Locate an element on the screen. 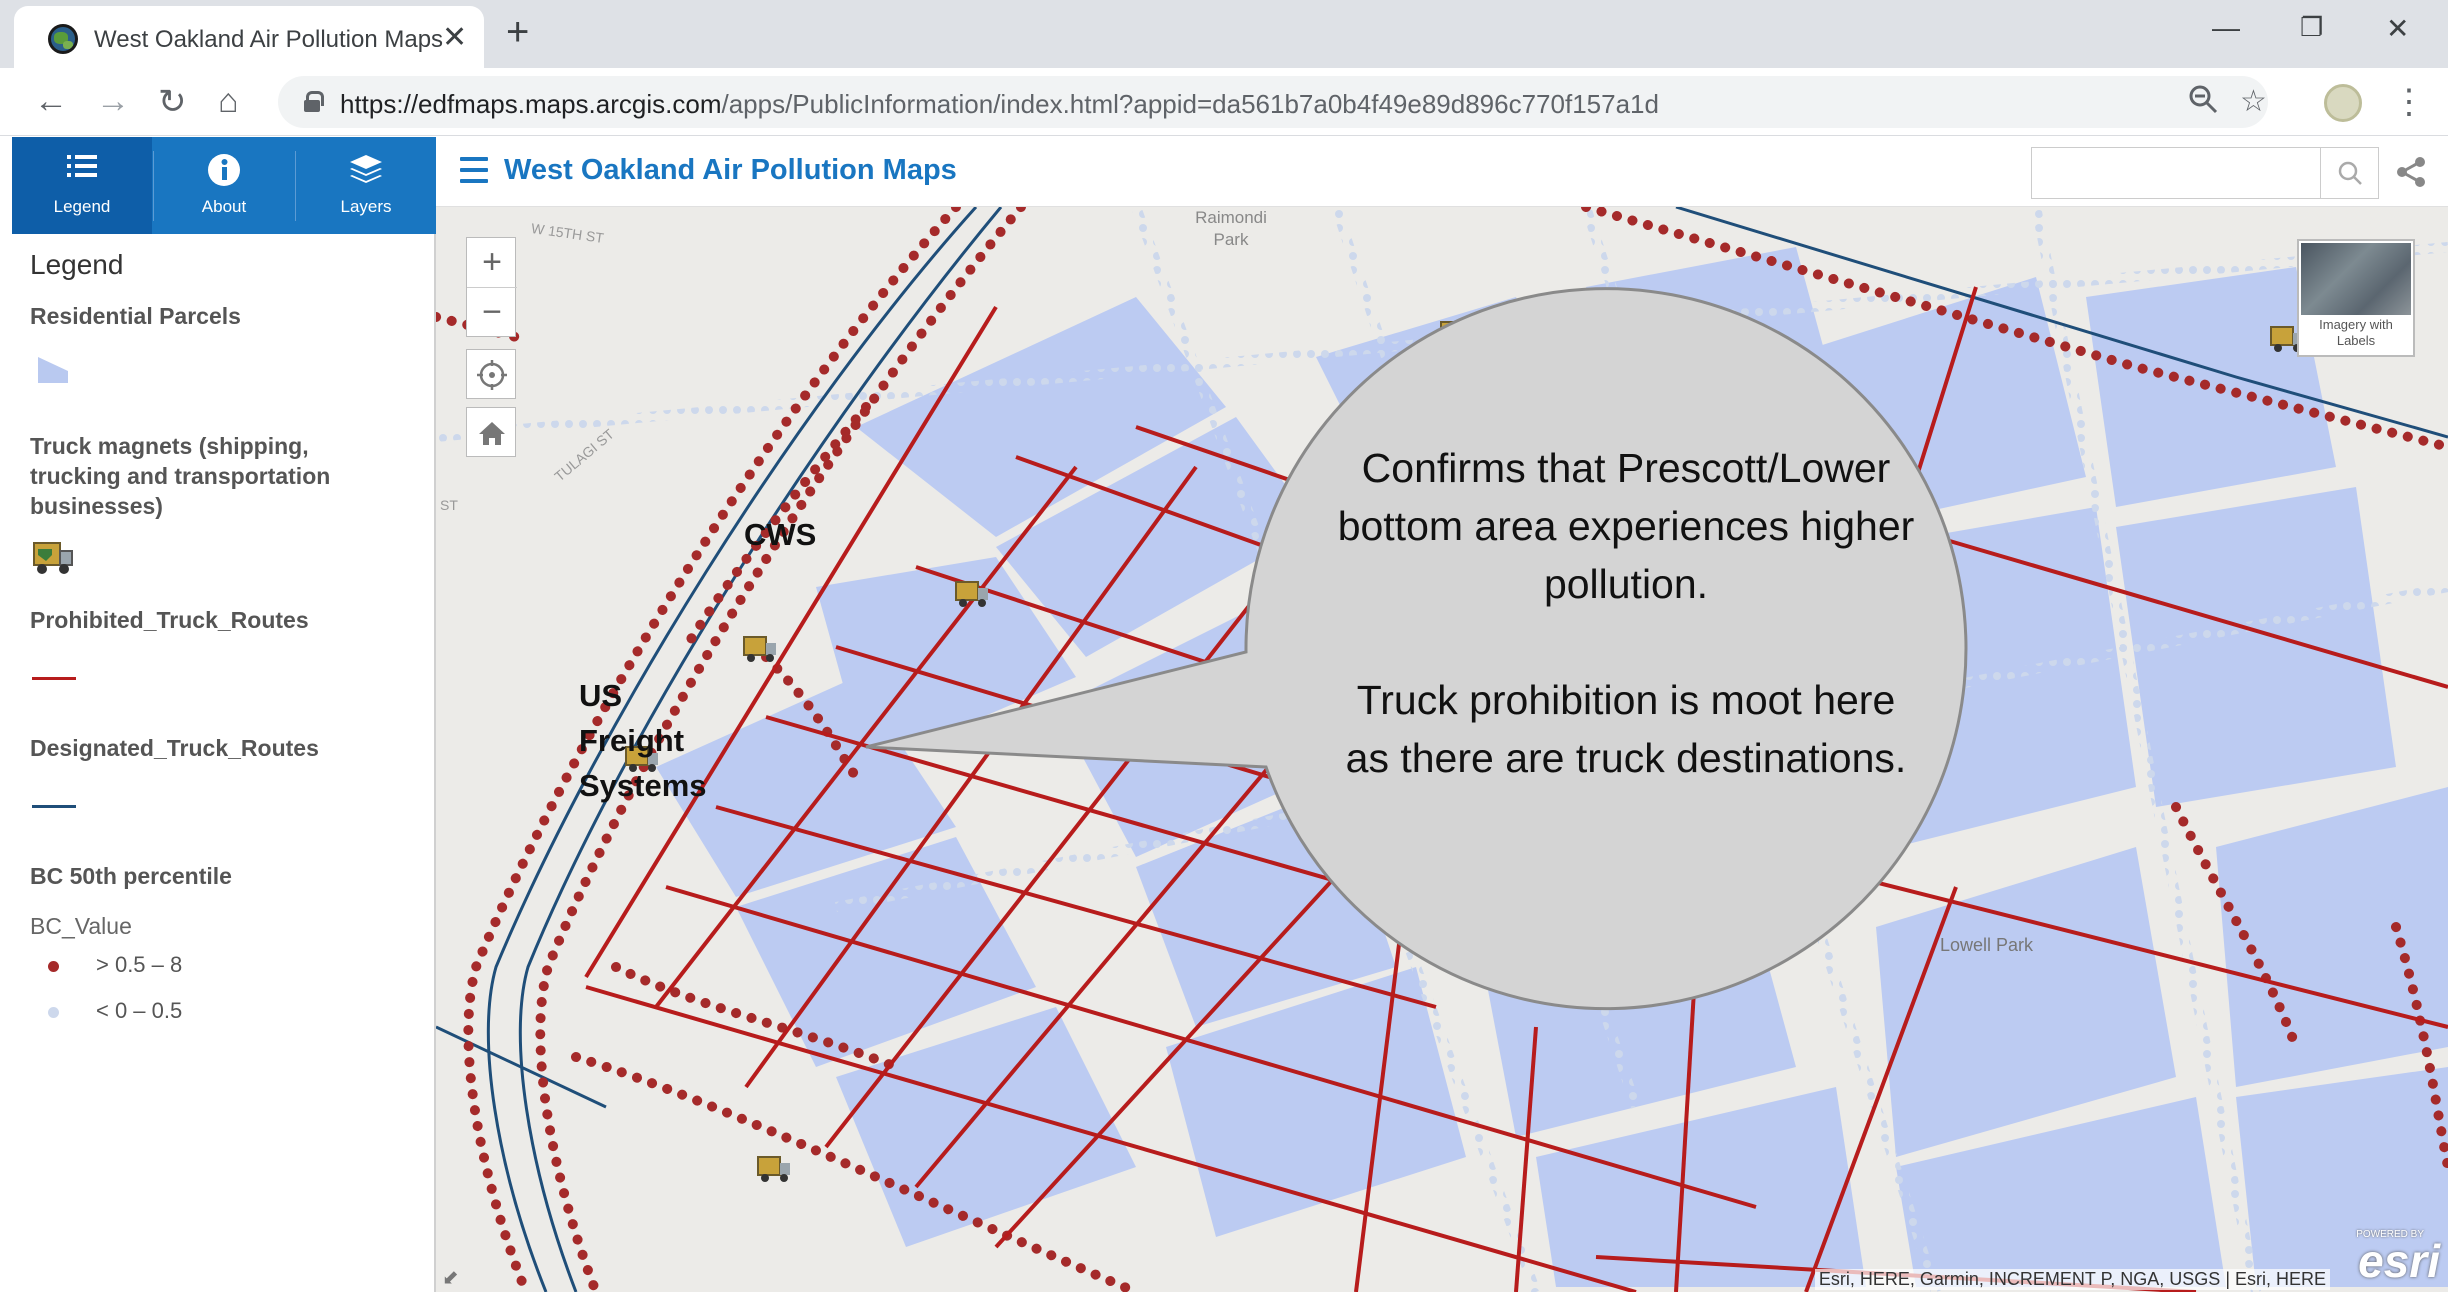 This screenshot has width=2448, height=1292. zoom-in-button: + is located at coordinates (492, 263).